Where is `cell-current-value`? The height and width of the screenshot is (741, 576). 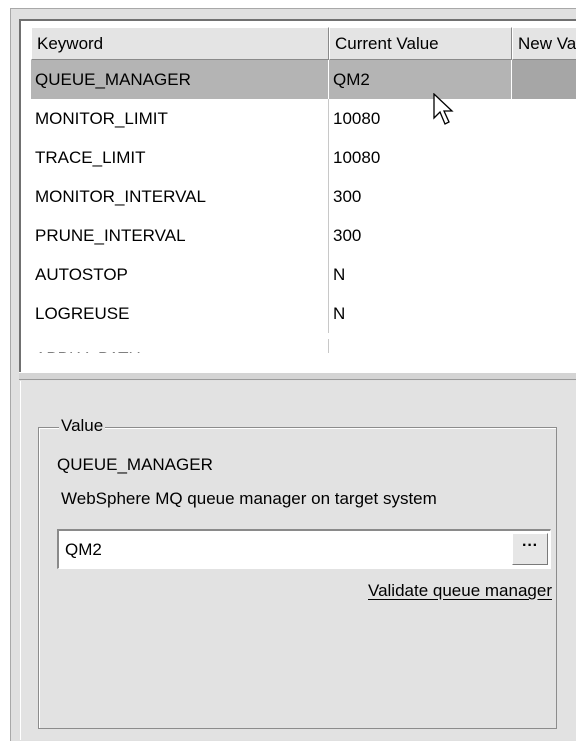
cell-current-value is located at coordinates (420, 343).